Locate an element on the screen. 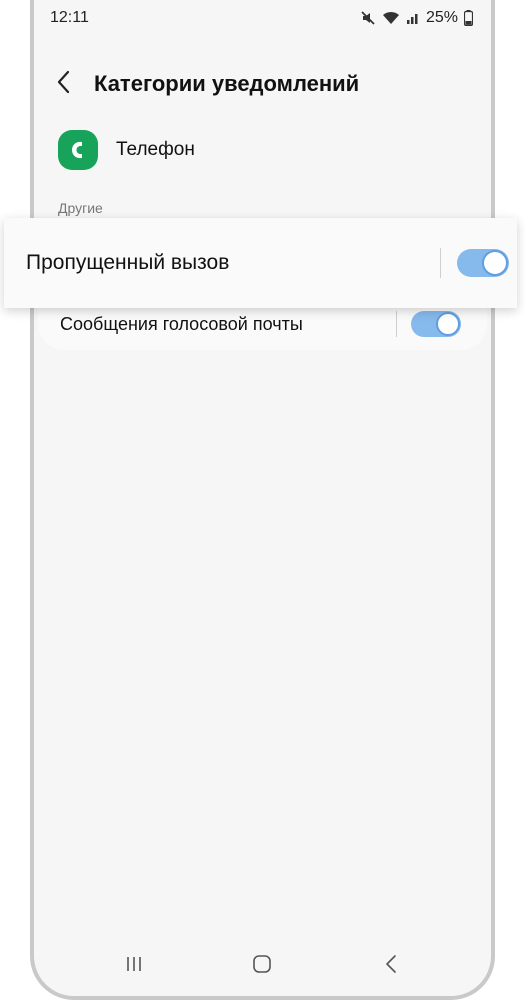  battery-icon is located at coordinates (468, 18).